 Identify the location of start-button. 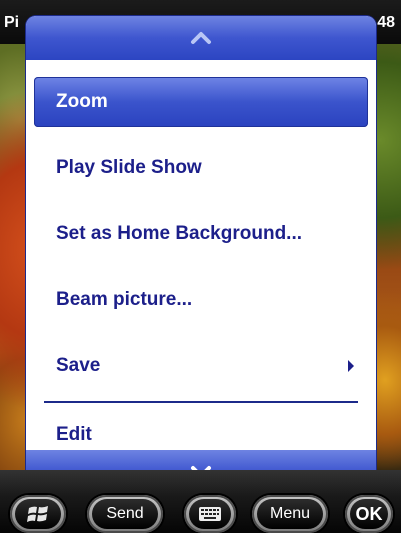
(38, 514).